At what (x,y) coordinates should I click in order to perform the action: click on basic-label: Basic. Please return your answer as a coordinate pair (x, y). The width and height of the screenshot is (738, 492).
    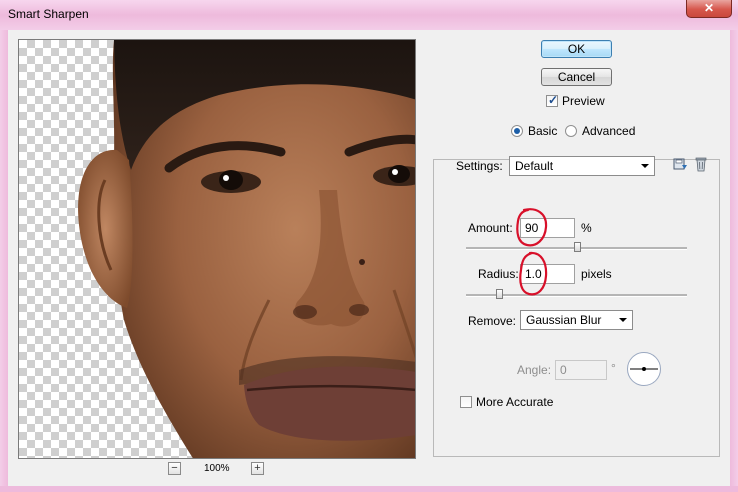
    Looking at the image, I should click on (543, 131).